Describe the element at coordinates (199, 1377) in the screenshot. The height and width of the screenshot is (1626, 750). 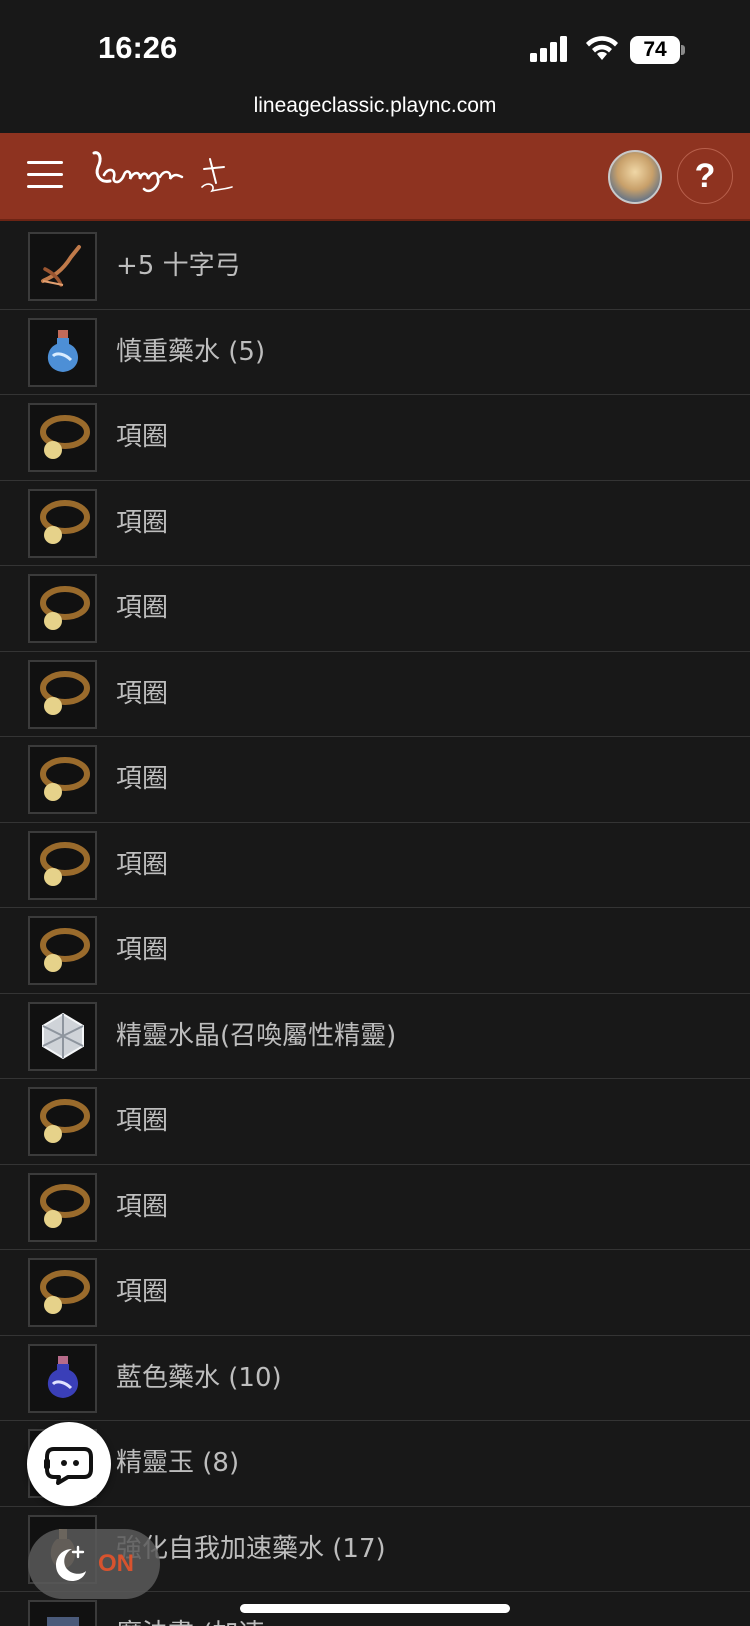
I see `item-name: 藍色藥水 (10)` at that location.